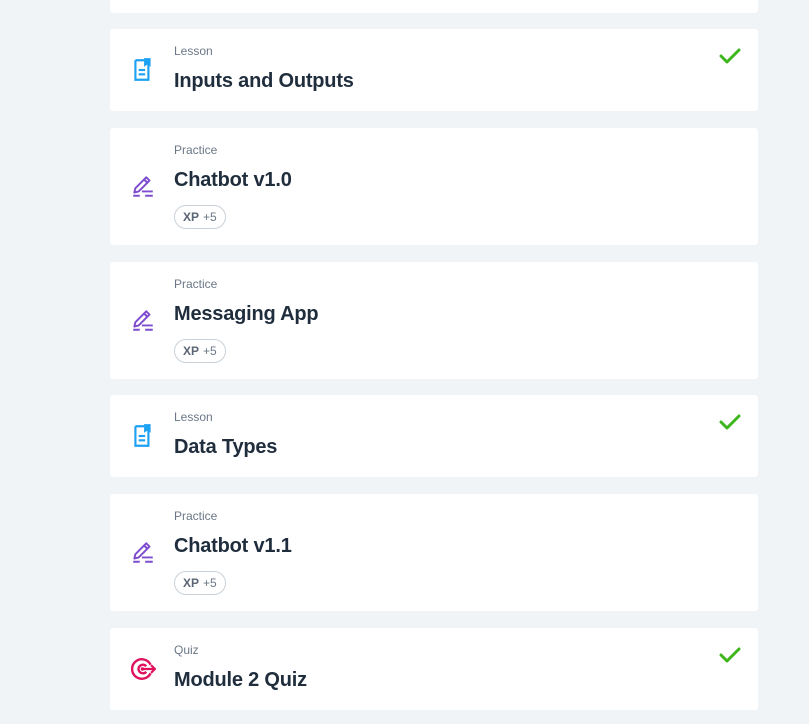 The height and width of the screenshot is (724, 809). What do you see at coordinates (143, 669) in the screenshot?
I see `target-icon` at bounding box center [143, 669].